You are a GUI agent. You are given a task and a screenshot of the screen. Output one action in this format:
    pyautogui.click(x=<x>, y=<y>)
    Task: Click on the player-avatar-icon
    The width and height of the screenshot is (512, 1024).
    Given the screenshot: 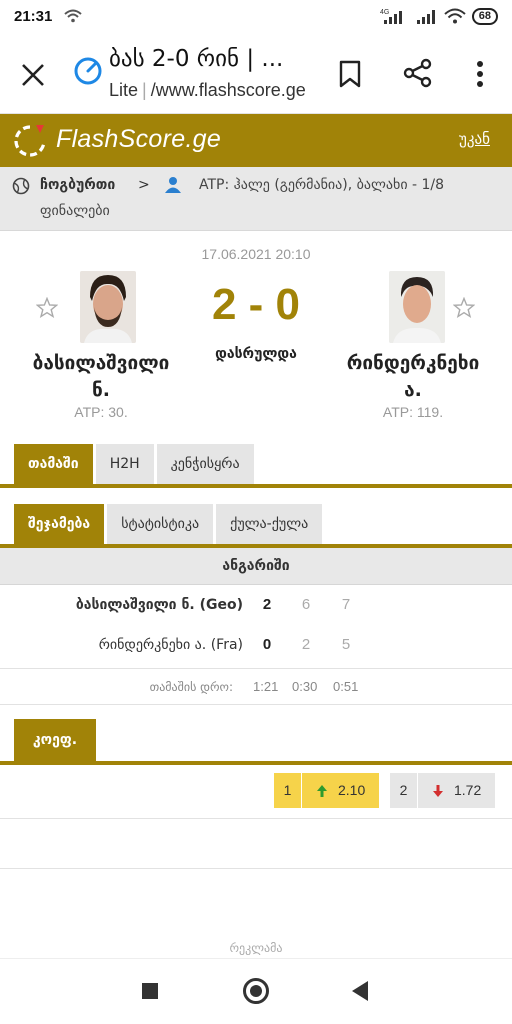 What is the action you would take?
    pyautogui.click(x=417, y=307)
    